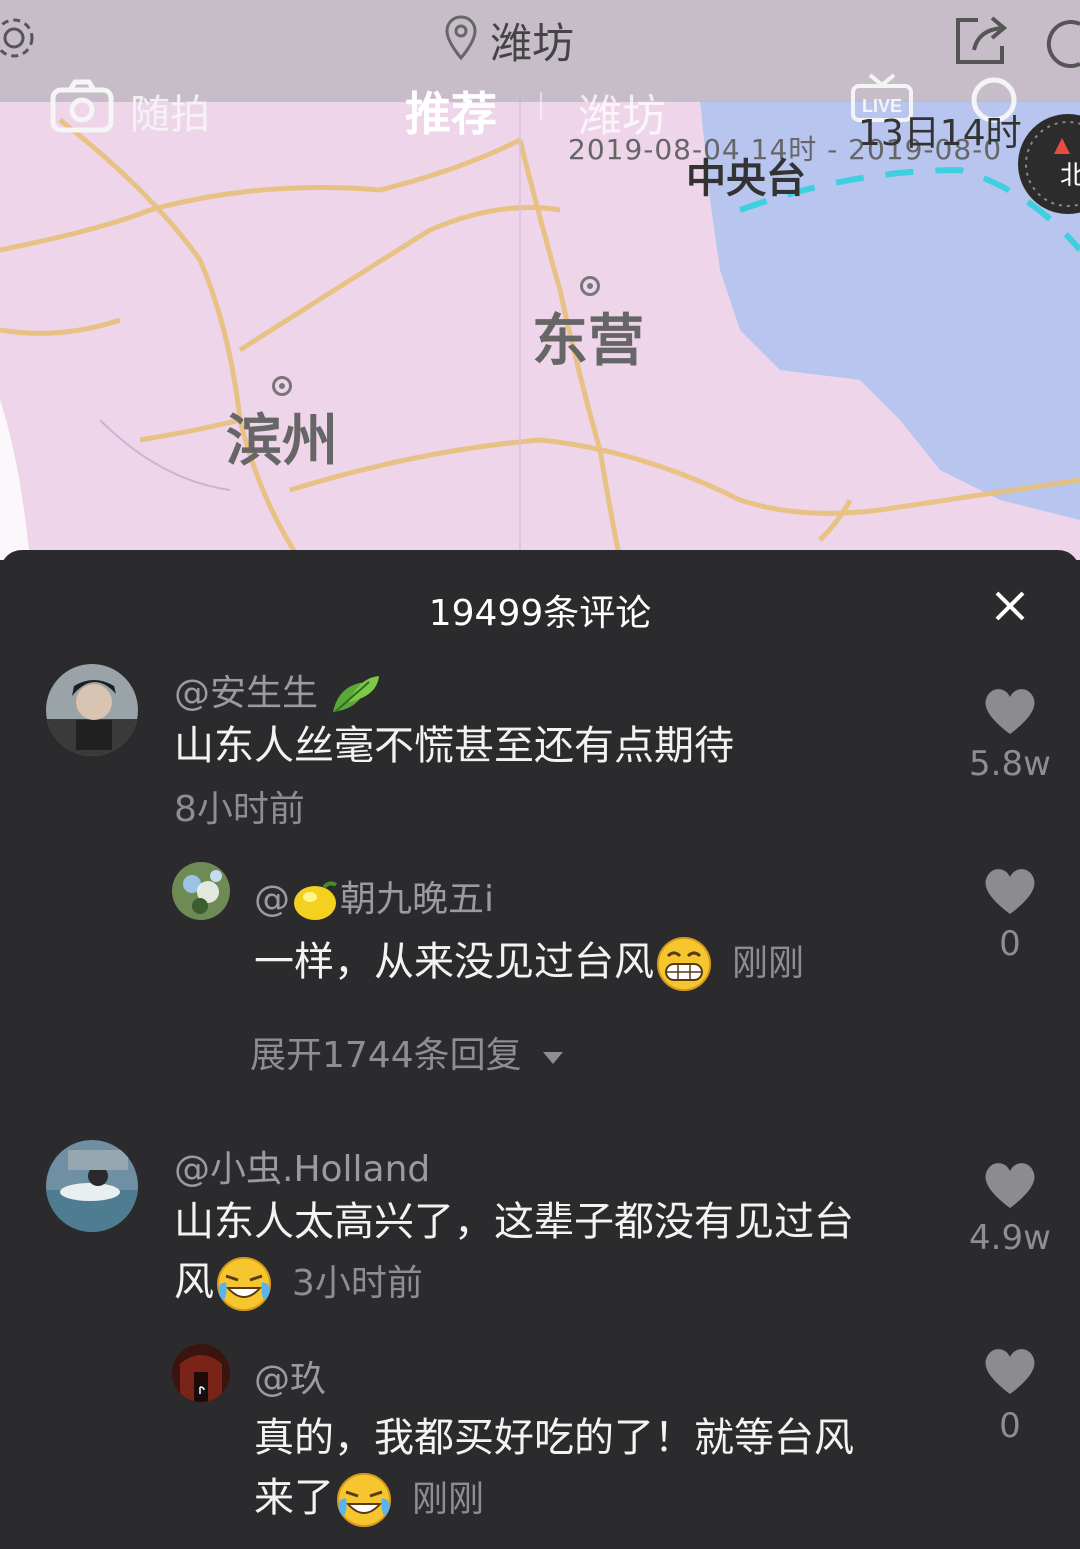  What do you see at coordinates (170, 111) in the screenshot?
I see `camera-label: 随拍` at bounding box center [170, 111].